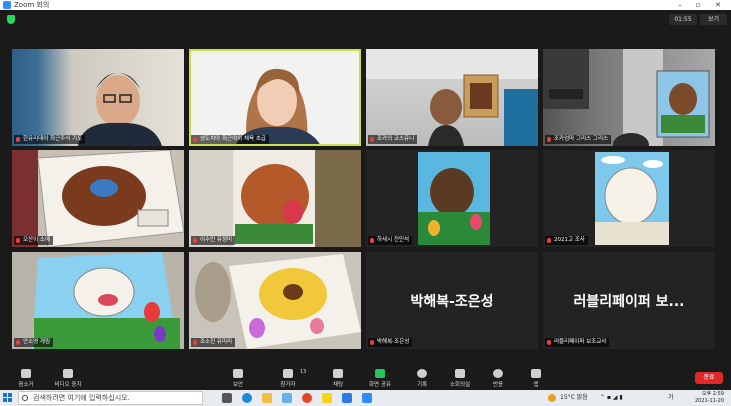  Describe the element at coordinates (34, 342) in the screenshot. I see `participant-name: 안소영 게림` at that location.